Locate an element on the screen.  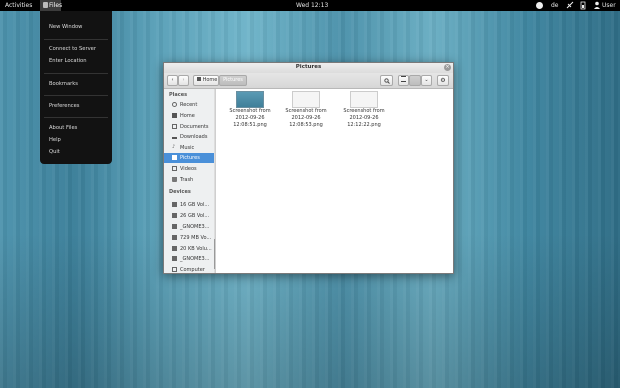
sidebar-item-documents: Documents is located at coordinates (189, 127).